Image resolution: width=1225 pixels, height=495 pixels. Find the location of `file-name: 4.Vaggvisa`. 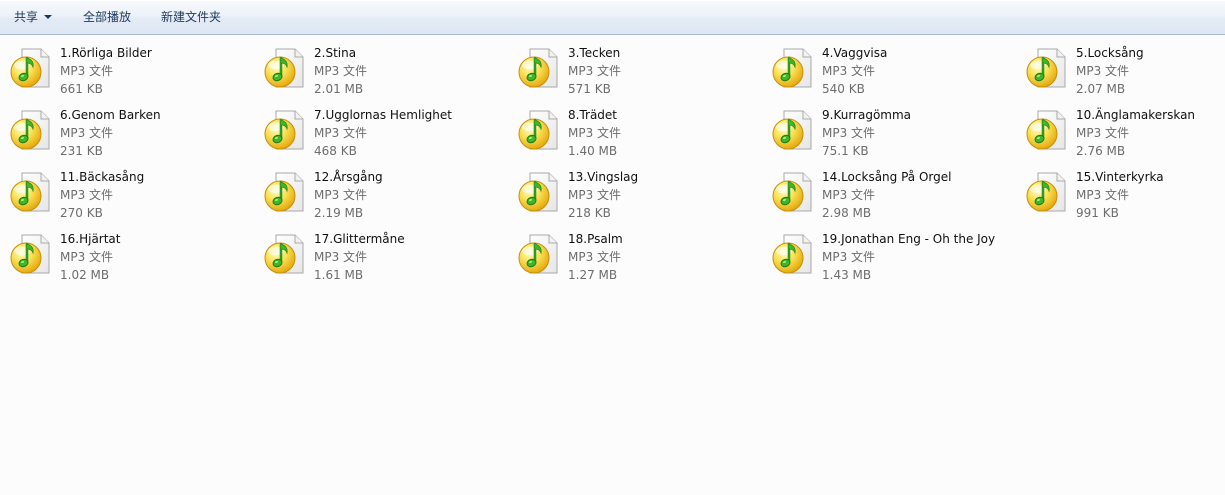

file-name: 4.Vaggvisa is located at coordinates (855, 53).